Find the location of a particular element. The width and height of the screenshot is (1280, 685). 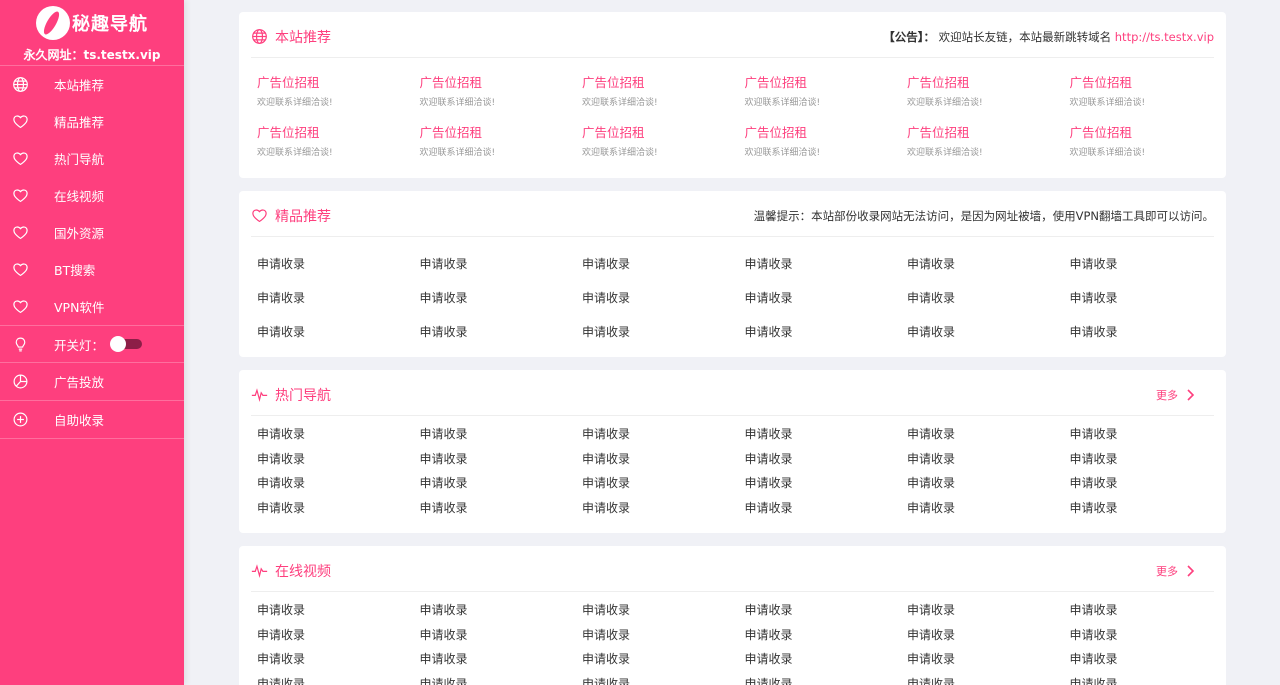

sidebar-item-premium: 精品推荐 is located at coordinates (92, 121).